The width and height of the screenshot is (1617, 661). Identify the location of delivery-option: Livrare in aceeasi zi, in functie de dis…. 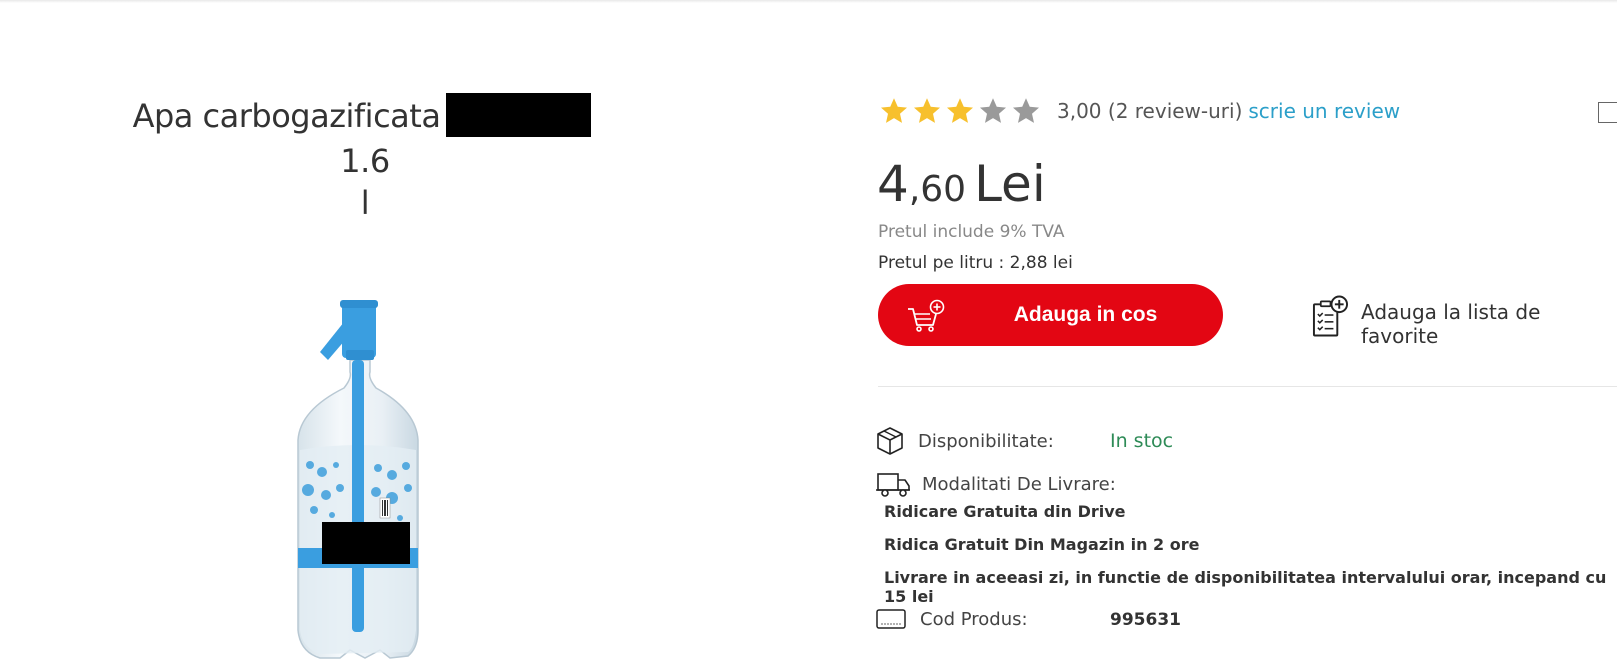
(1245, 587).